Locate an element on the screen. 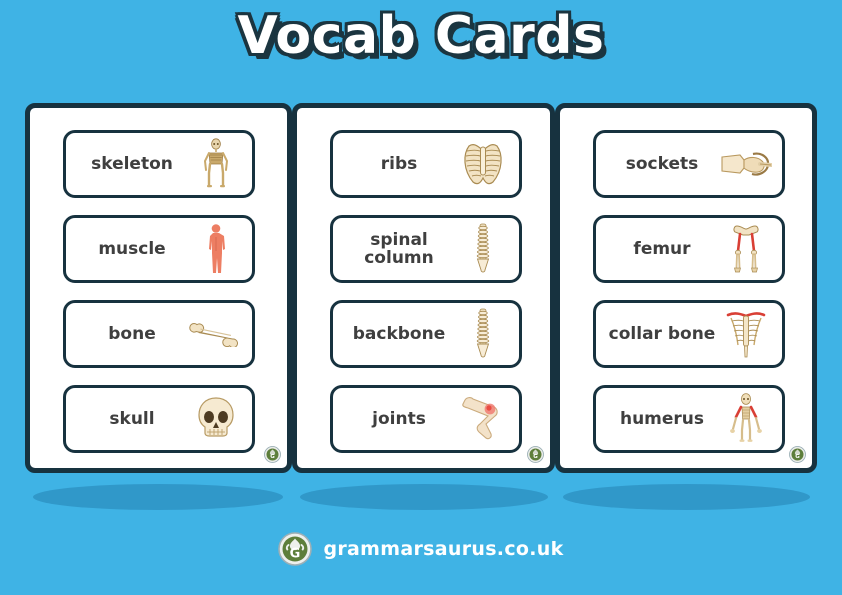  vocab-card-humerus: humerus is located at coordinates (689, 419).